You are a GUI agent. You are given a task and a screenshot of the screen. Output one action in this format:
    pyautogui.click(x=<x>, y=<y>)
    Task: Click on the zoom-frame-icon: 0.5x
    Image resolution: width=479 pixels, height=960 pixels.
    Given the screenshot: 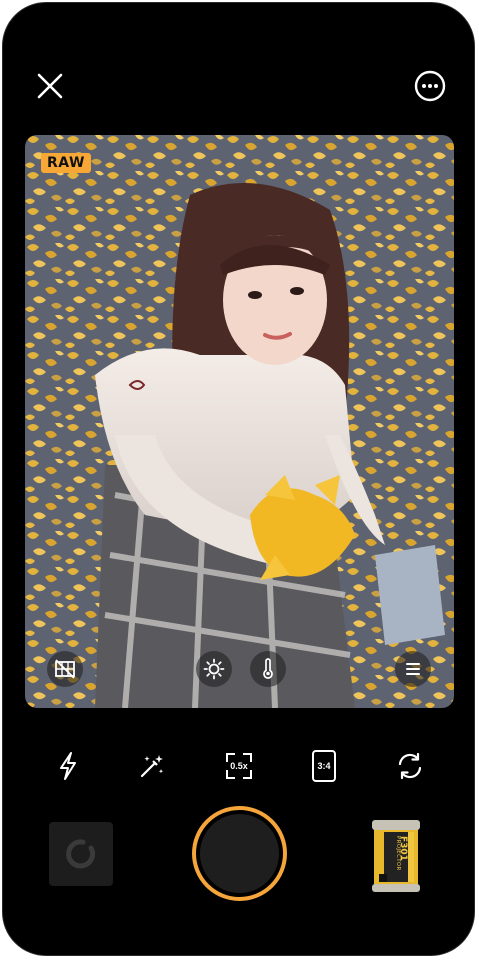 What is the action you would take?
    pyautogui.click(x=239, y=766)
    